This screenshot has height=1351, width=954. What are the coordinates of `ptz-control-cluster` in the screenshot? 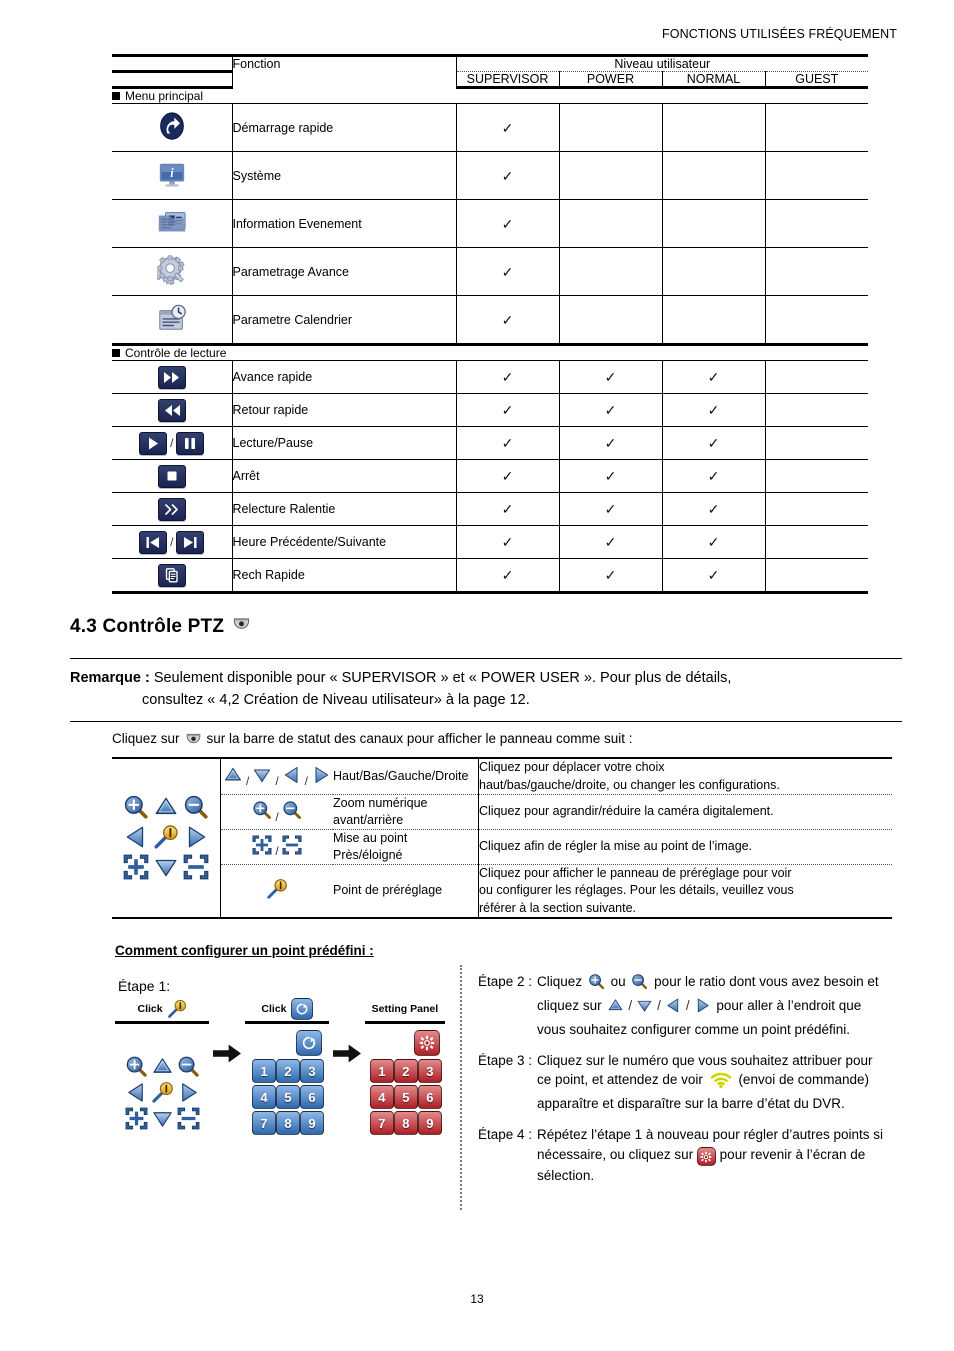 It's located at (166, 838).